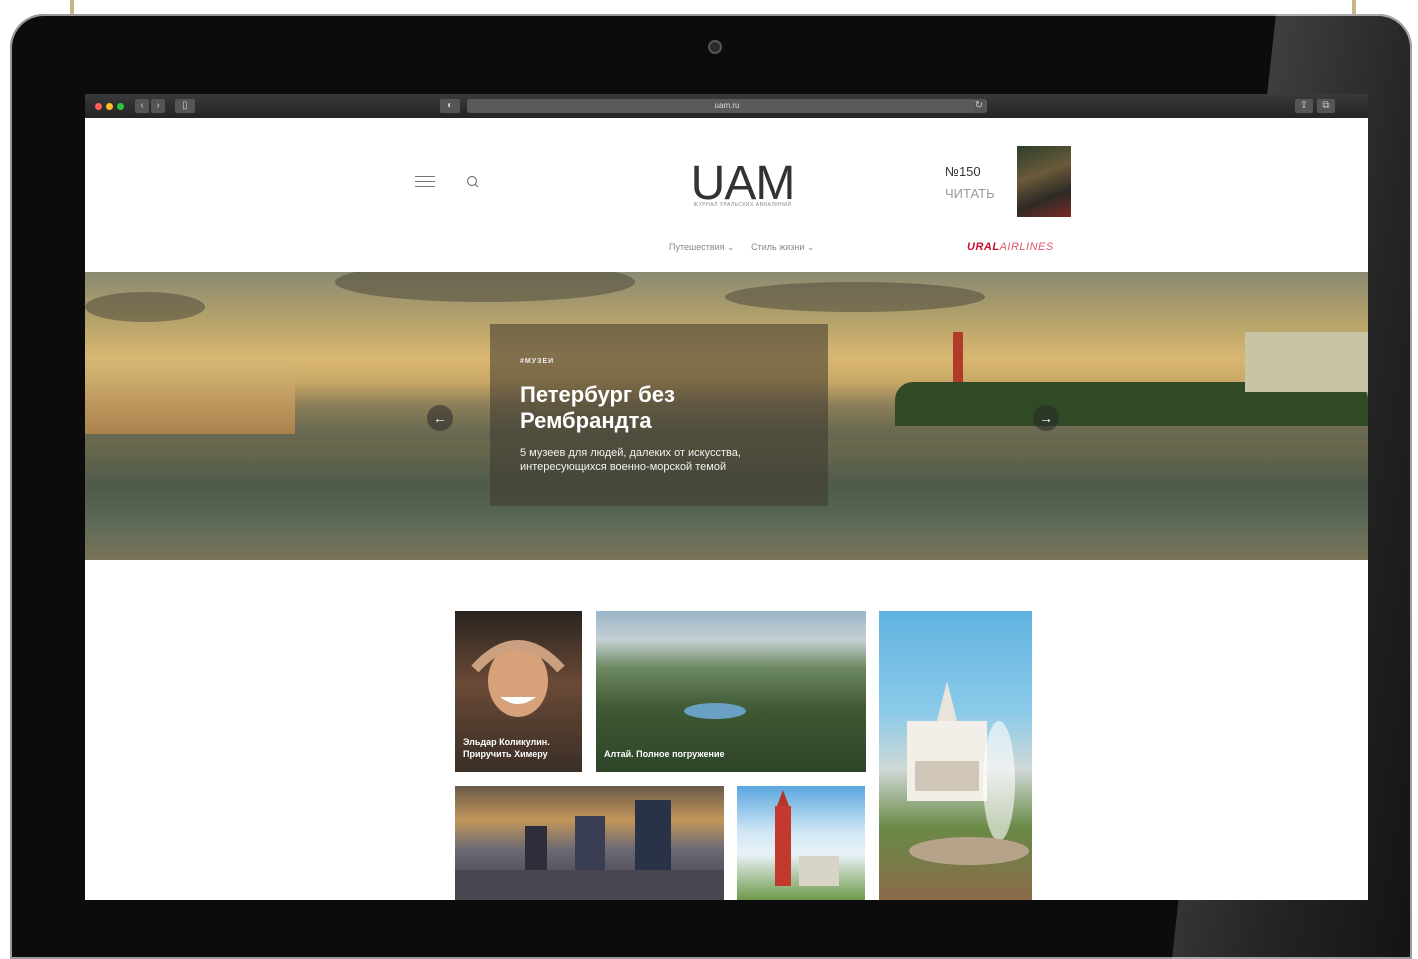 This screenshot has width=1418, height=959. I want to click on minimize-window-icon, so click(109, 106).